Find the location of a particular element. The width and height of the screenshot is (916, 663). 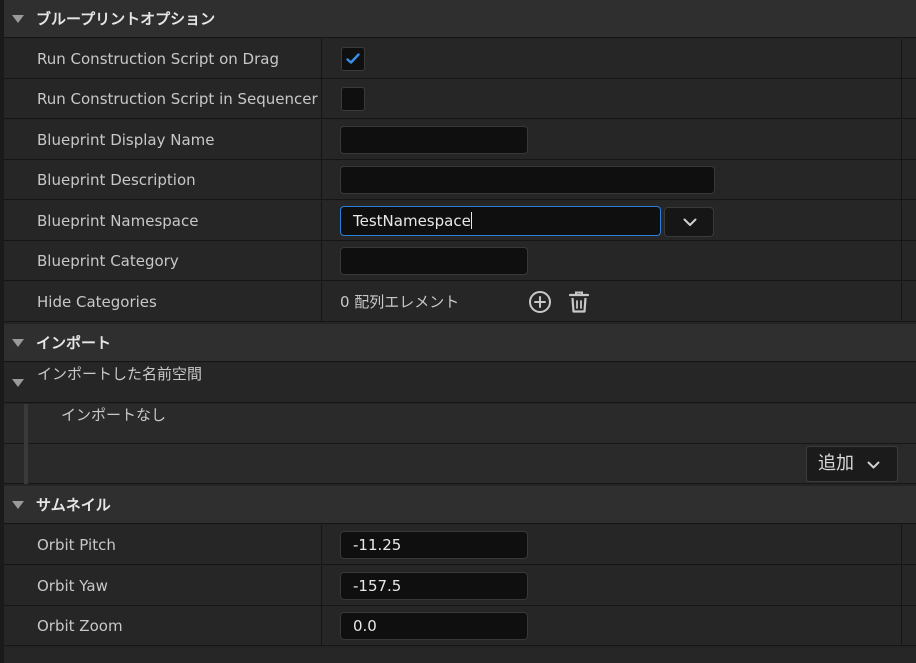

section-header-imports: インポート is located at coordinates (460, 343).